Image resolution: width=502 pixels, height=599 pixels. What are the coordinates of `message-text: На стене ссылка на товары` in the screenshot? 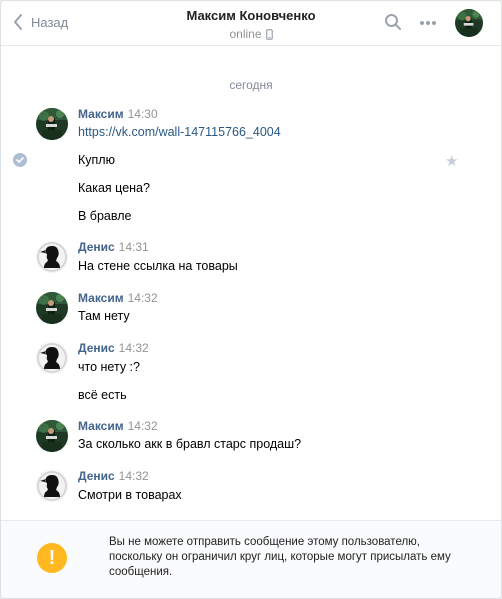 It's located at (158, 266).